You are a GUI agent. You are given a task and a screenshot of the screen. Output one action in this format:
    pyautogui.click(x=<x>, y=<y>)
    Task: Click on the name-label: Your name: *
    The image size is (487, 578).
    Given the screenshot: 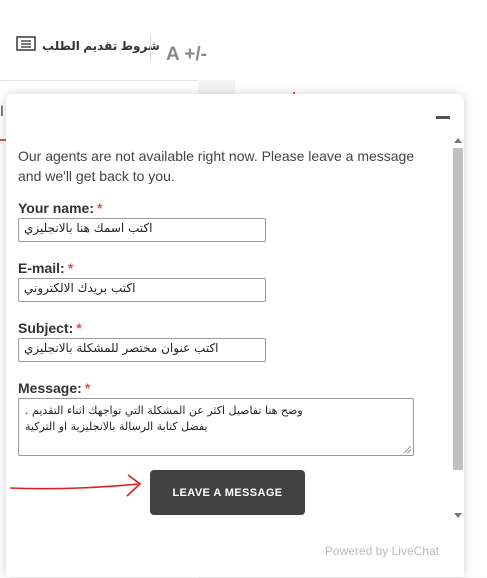 What is the action you would take?
    pyautogui.click(x=60, y=208)
    